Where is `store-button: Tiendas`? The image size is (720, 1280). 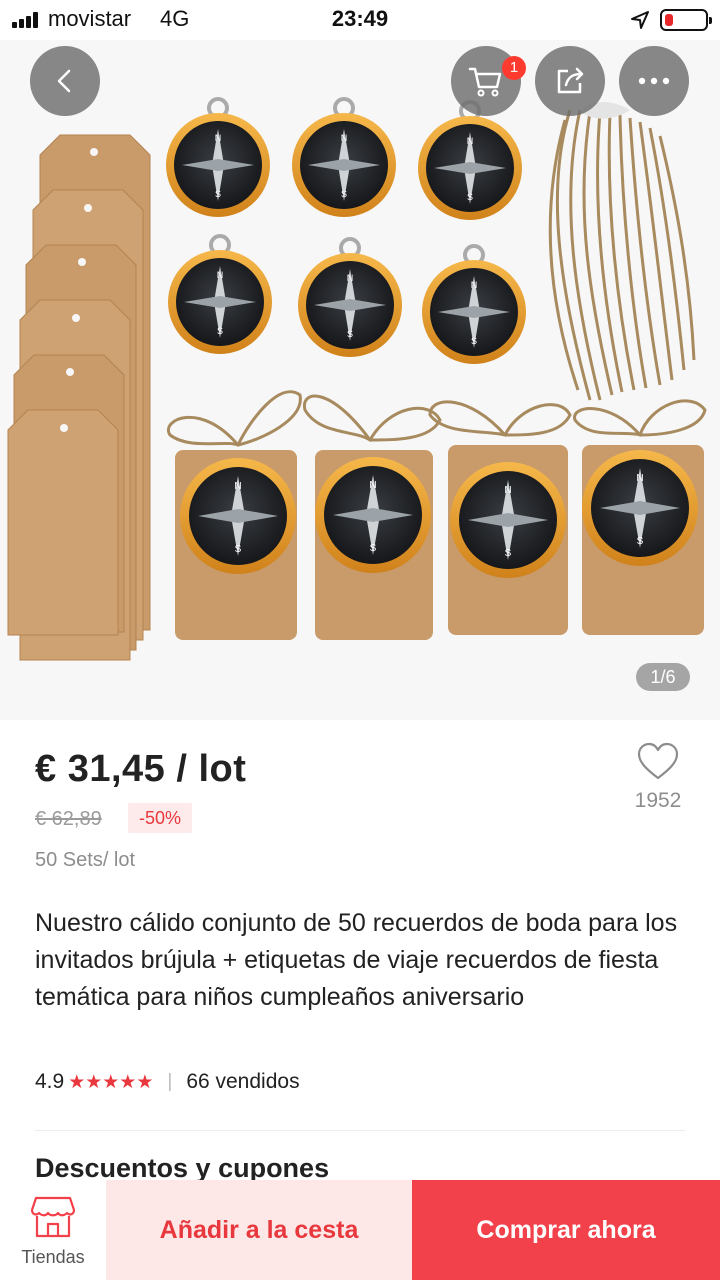 store-button: Tiendas is located at coordinates (53, 1230).